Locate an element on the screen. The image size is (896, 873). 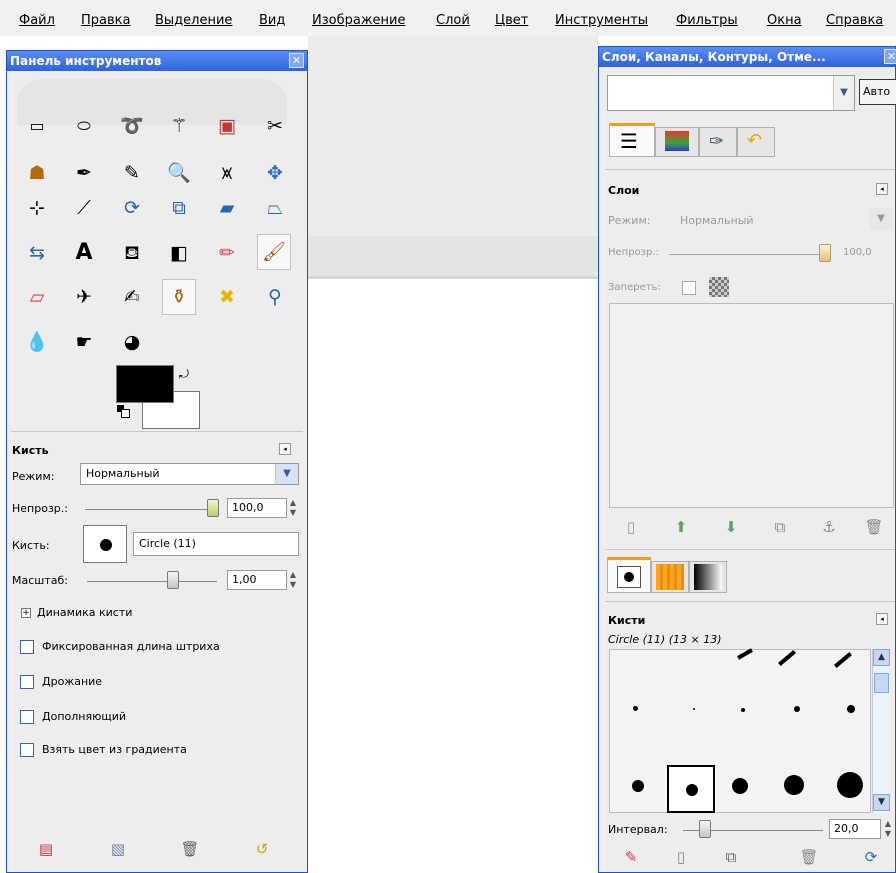
layers-opacity-slider-thumb is located at coordinates (825, 253).